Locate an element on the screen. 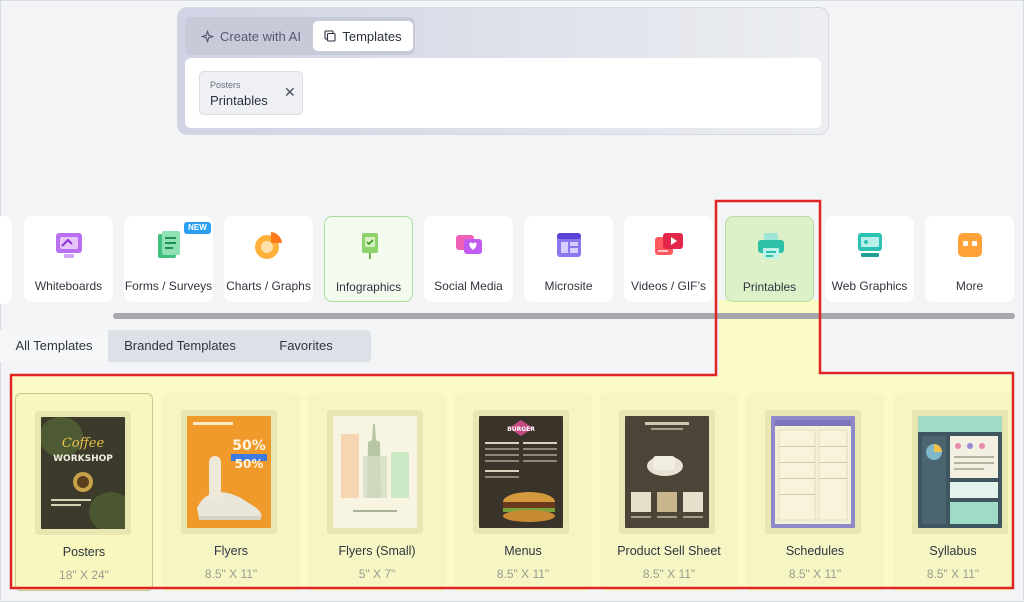 Image resolution: width=1024 pixels, height=602 pixels. sell-sheet-thumbnail-image is located at coordinates (667, 472).